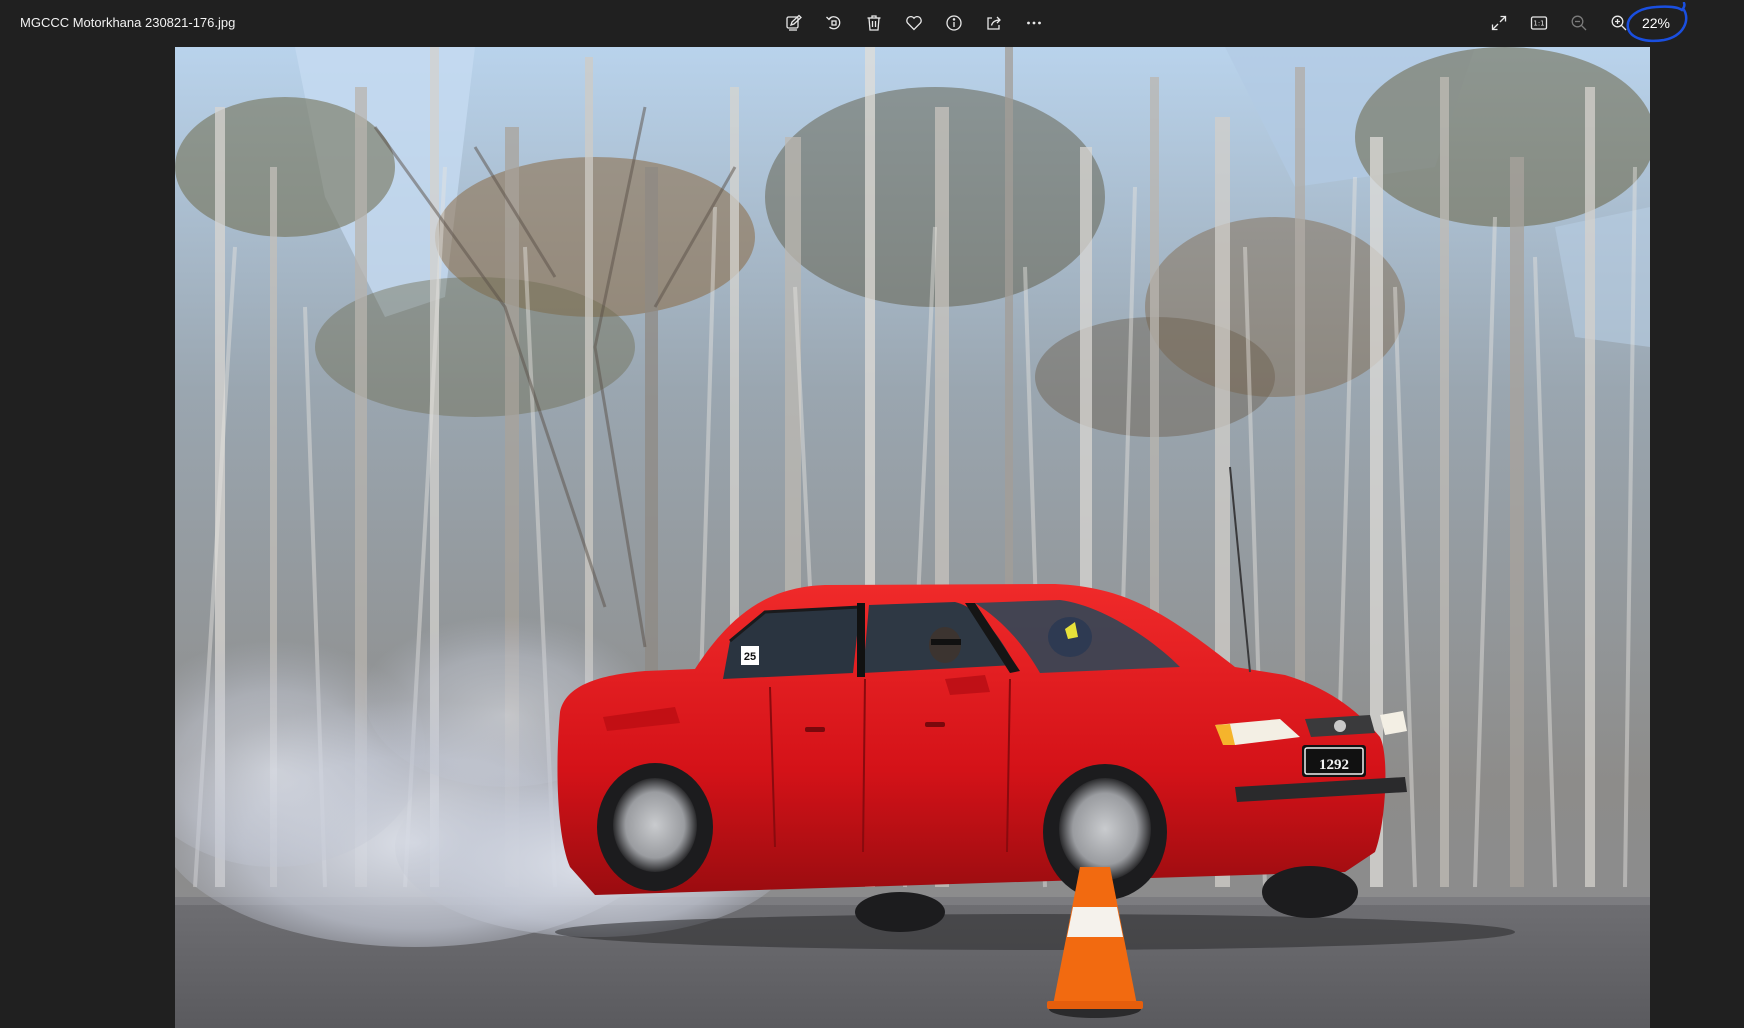  I want to click on car-number-card: 25, so click(750, 657).